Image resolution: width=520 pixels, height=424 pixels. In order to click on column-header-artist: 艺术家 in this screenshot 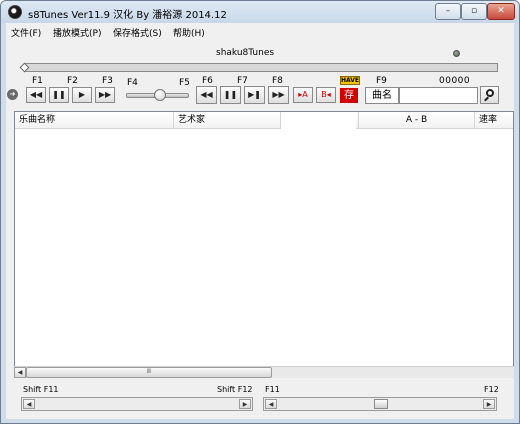, I will do `click(227, 120)`.